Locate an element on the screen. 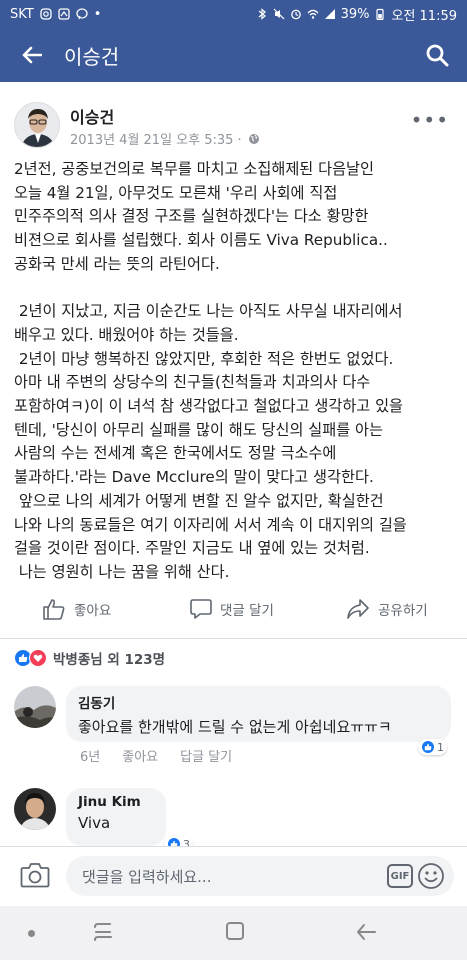 The height and width of the screenshot is (960, 467). thumbs-up-icon is located at coordinates (54, 609).